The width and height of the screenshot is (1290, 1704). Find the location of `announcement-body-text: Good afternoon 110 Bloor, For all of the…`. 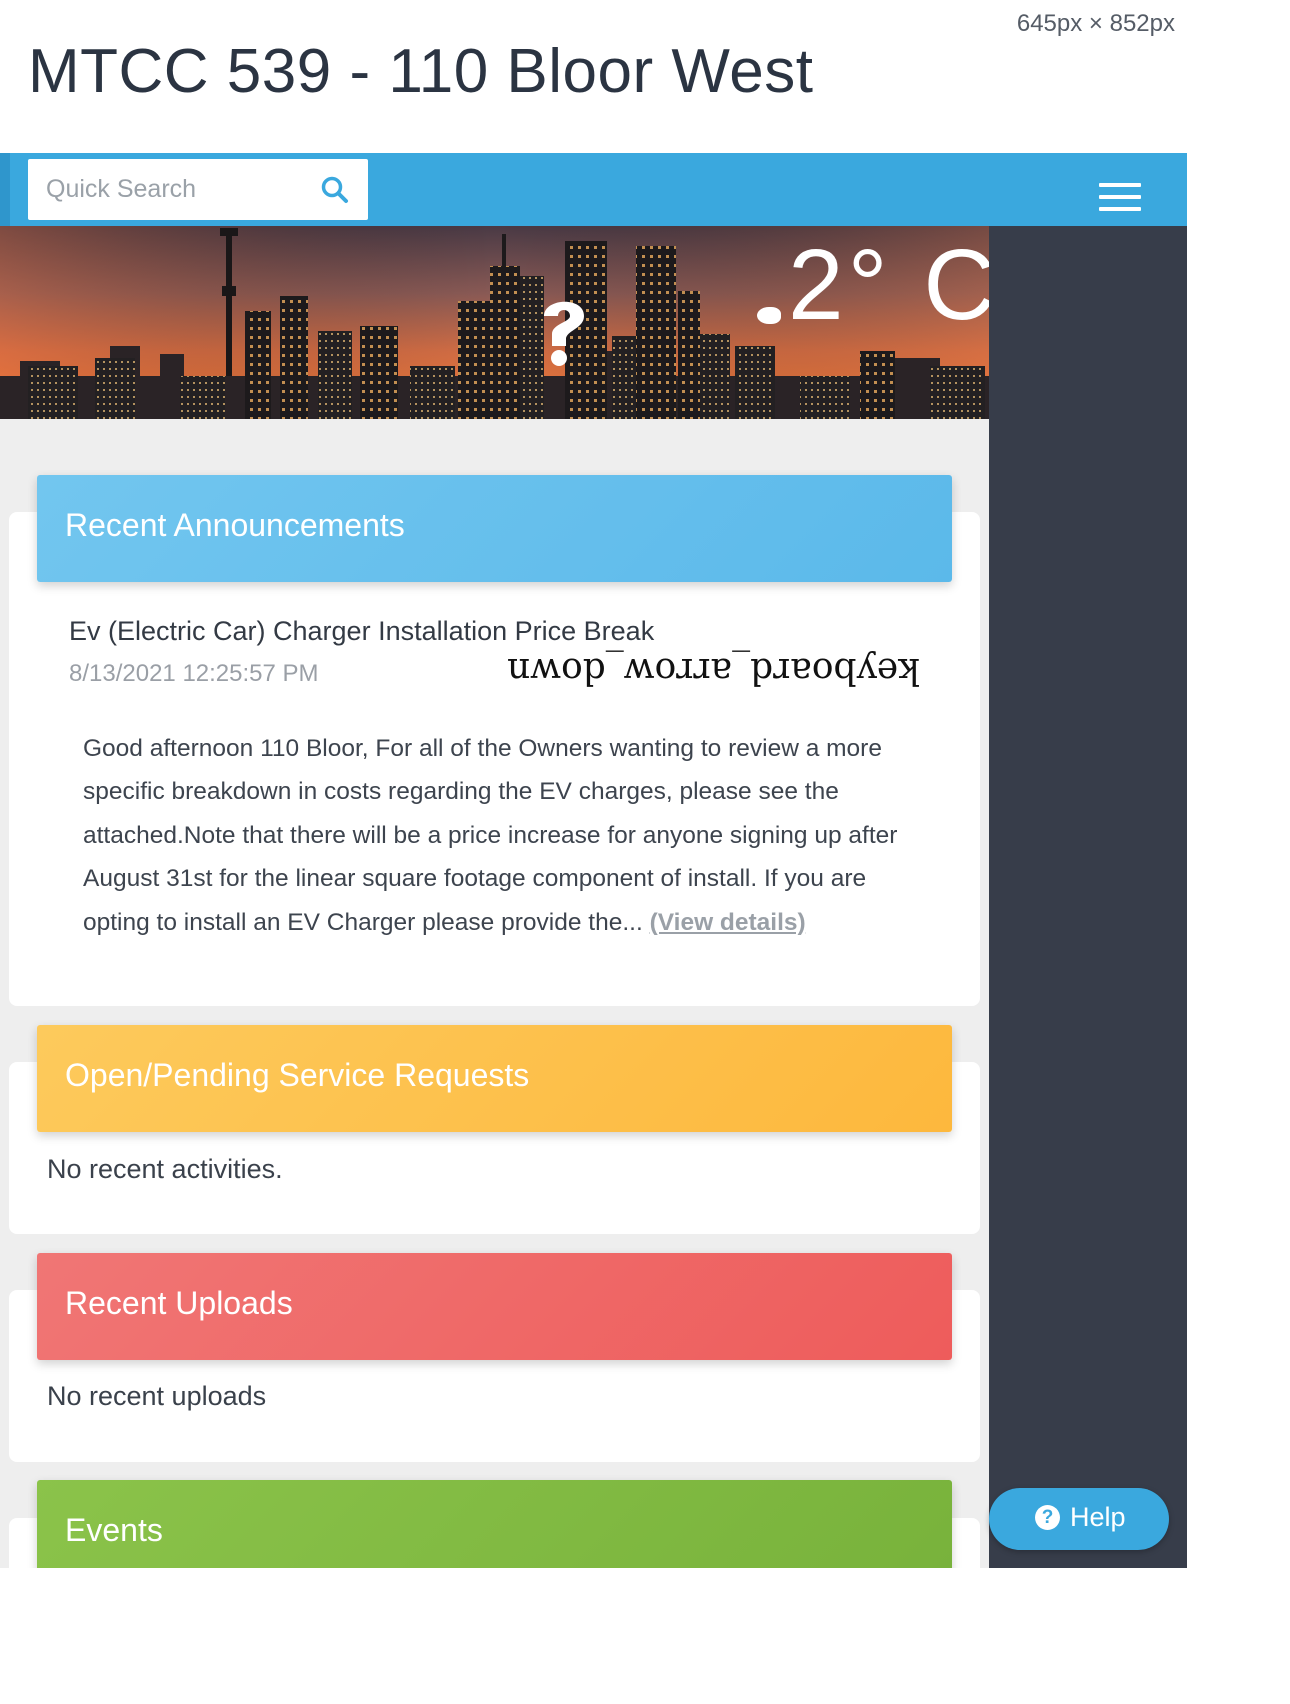

announcement-body-text: Good afternoon 110 Bloor, For all of the… is located at coordinates (490, 835).